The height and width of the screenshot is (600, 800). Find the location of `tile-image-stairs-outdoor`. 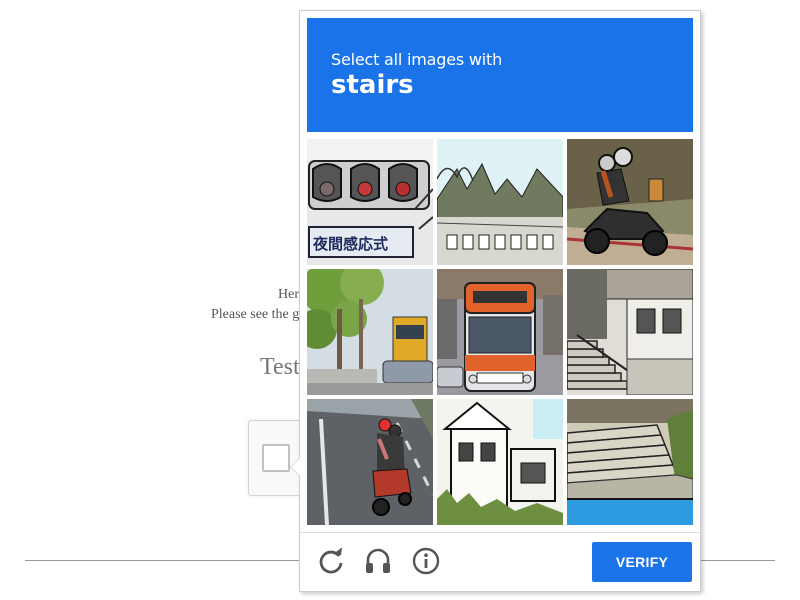

tile-image-stairs-outdoor is located at coordinates (630, 462).